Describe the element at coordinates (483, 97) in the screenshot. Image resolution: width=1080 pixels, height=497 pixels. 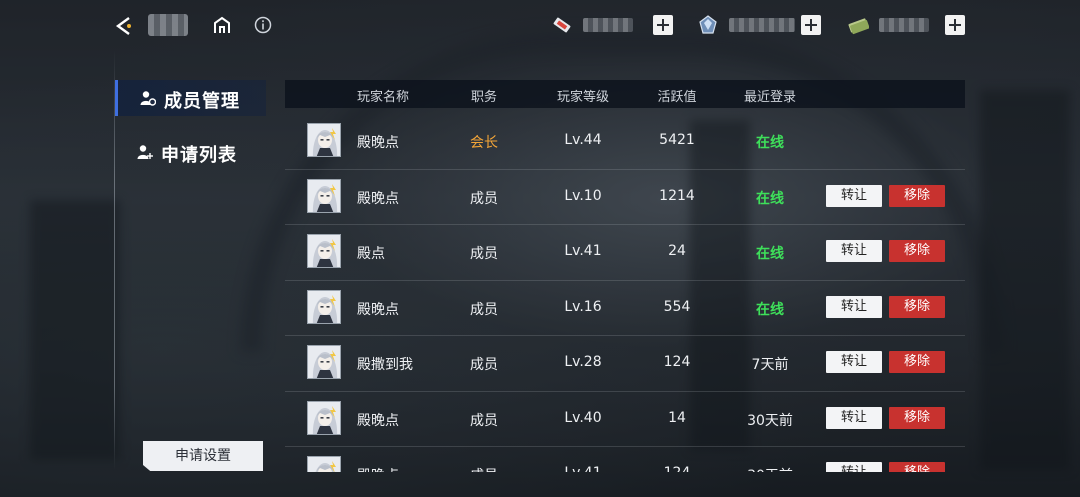
I see `column-header-role: 职务` at that location.